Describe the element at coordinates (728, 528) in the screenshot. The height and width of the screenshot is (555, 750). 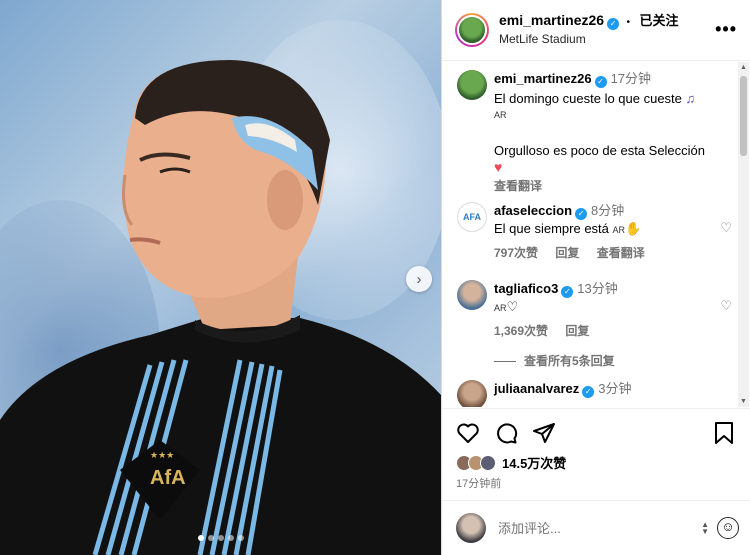
I see `emoji-icon: ☺` at that location.